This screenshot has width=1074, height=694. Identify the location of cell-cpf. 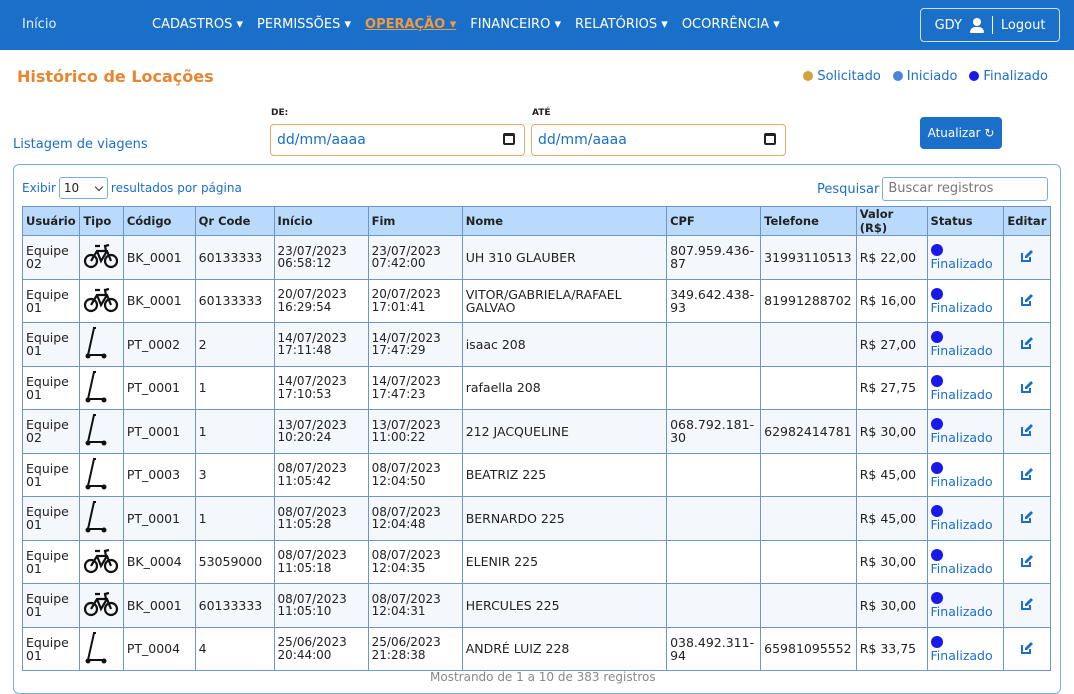
(714, 387).